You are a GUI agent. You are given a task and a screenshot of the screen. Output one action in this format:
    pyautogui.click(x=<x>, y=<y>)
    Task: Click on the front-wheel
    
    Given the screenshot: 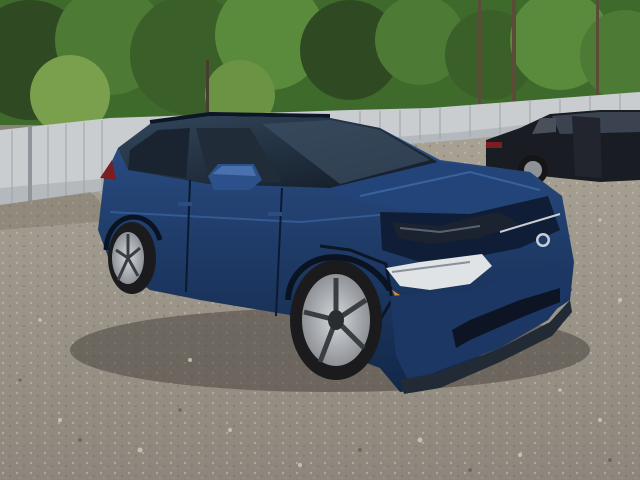 What is the action you would take?
    pyautogui.click(x=336, y=320)
    